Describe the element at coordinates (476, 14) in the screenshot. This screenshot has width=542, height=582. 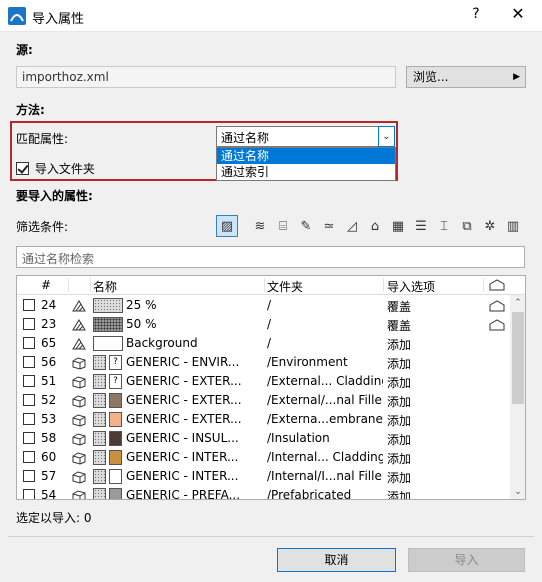
I see `help-button: ?` at that location.